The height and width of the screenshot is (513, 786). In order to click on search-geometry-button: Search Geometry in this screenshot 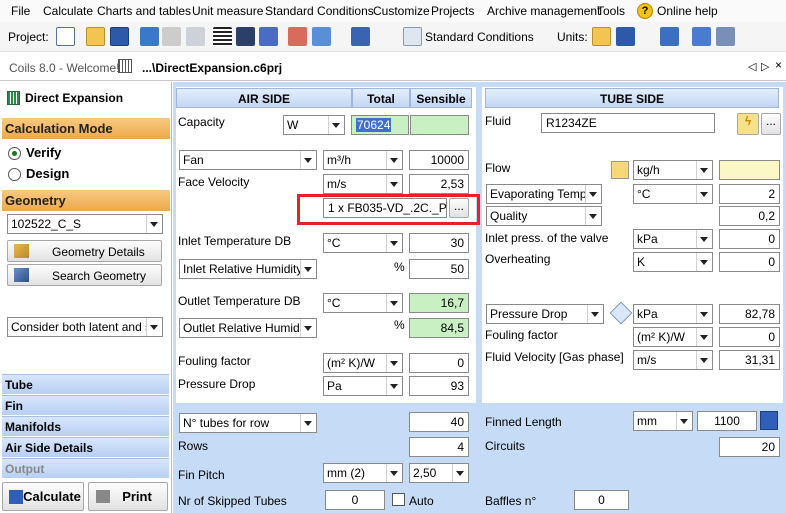, I will do `click(84, 275)`.